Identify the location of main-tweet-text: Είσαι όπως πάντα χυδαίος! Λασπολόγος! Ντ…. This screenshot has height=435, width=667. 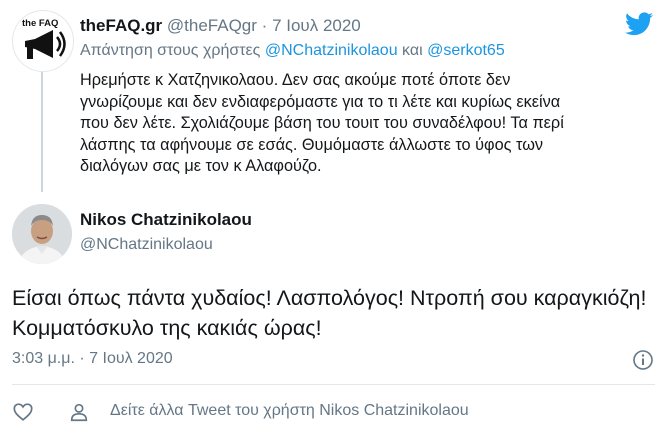
(329, 313).